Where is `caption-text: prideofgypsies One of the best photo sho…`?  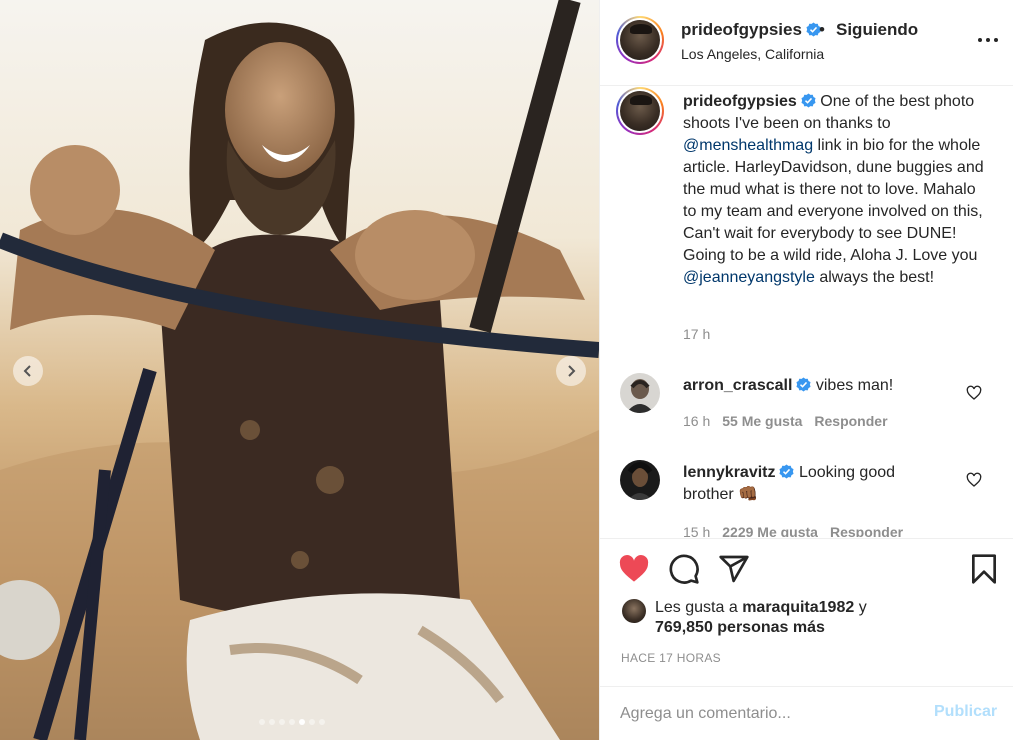
caption-text: prideofgypsies One of the best photo sho… is located at coordinates (835, 190).